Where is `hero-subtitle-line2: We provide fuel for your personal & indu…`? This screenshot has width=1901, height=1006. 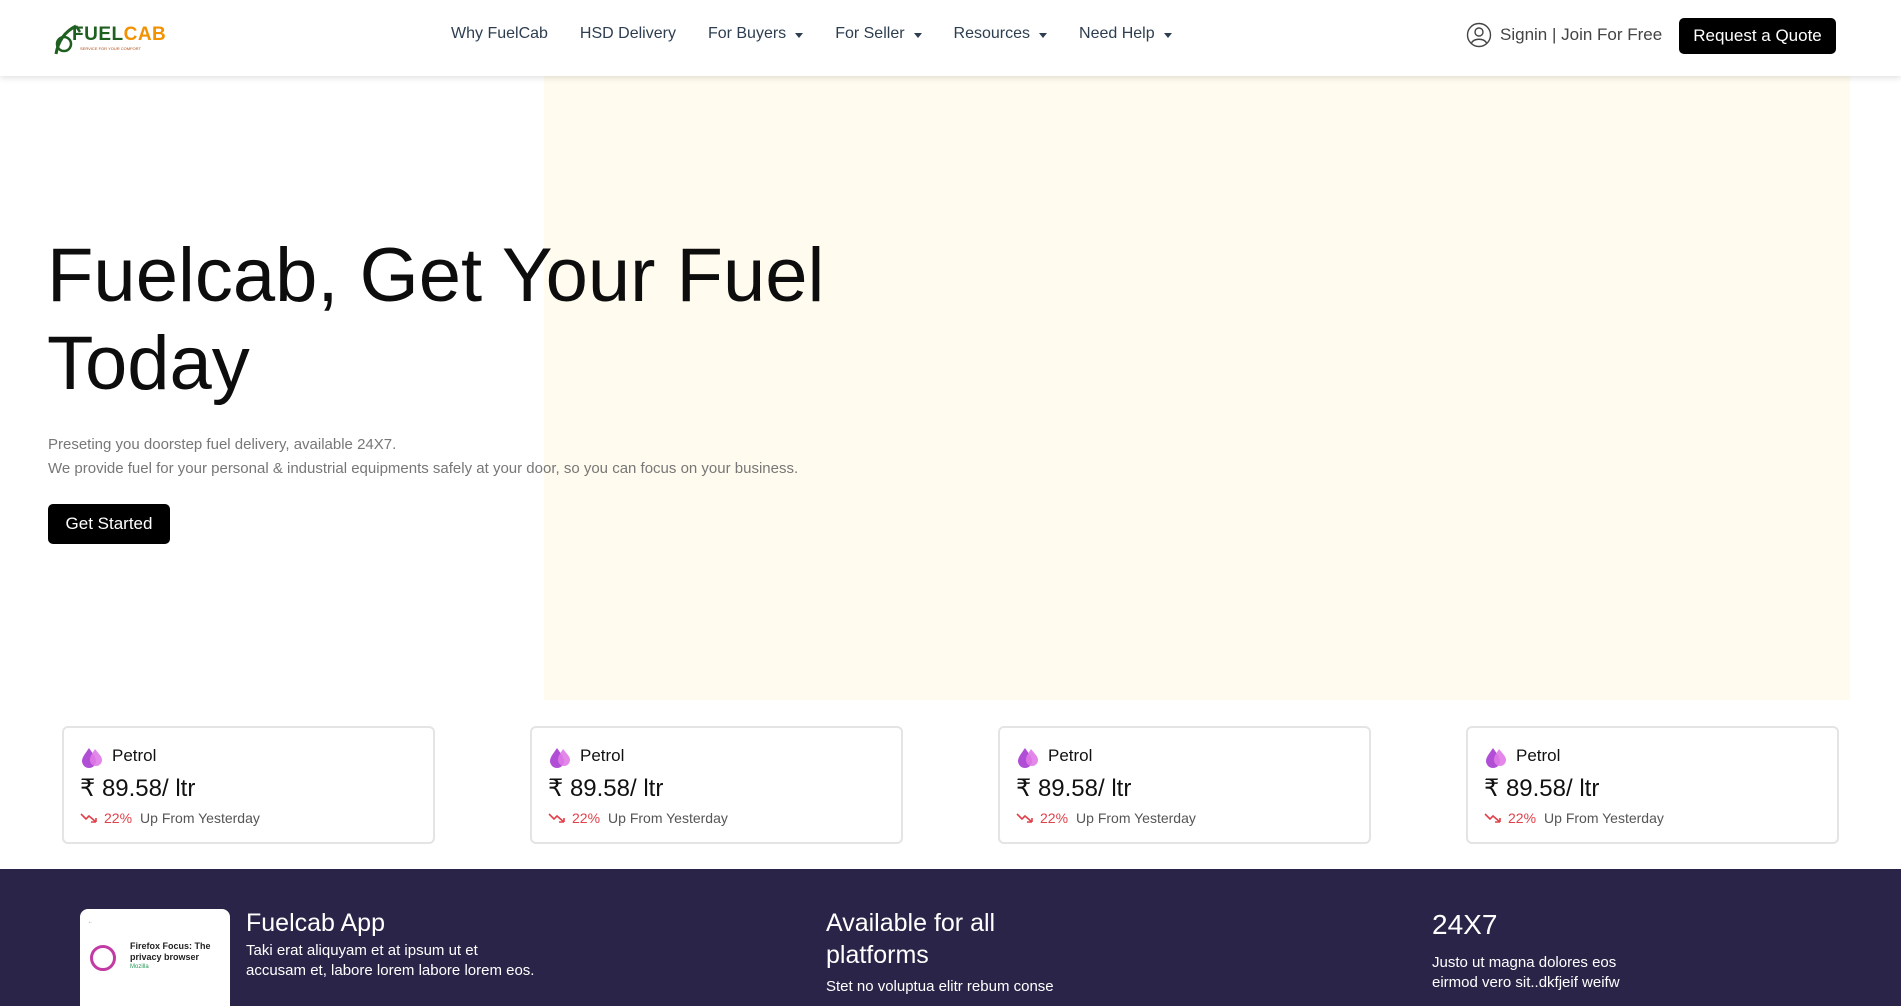 hero-subtitle-line2: We provide fuel for your personal & indu… is located at coordinates (423, 468).